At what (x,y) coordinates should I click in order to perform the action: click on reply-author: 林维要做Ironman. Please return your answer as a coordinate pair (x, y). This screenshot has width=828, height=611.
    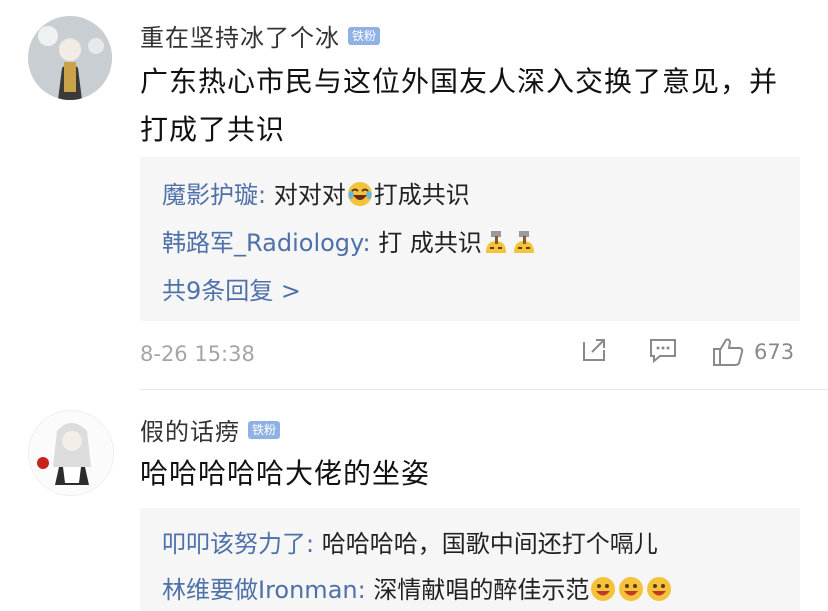
    Looking at the image, I should click on (260, 590).